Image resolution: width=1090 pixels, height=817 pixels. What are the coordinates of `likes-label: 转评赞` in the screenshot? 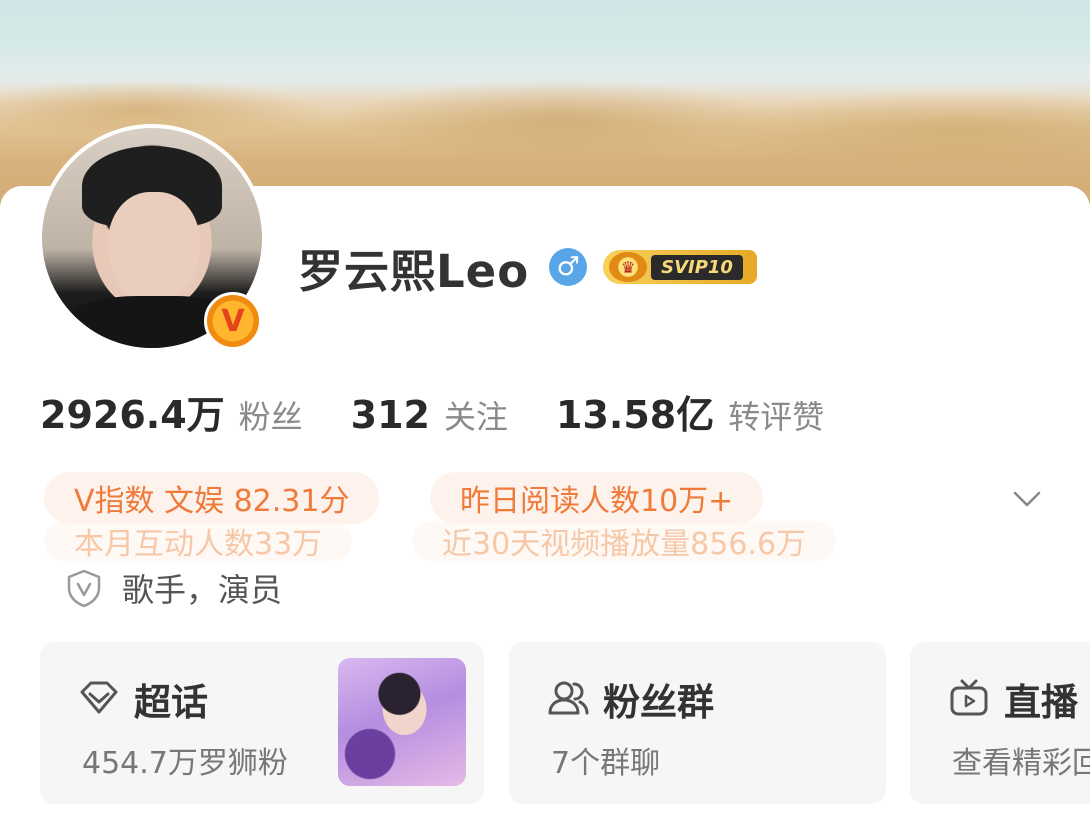 It's located at (776, 417).